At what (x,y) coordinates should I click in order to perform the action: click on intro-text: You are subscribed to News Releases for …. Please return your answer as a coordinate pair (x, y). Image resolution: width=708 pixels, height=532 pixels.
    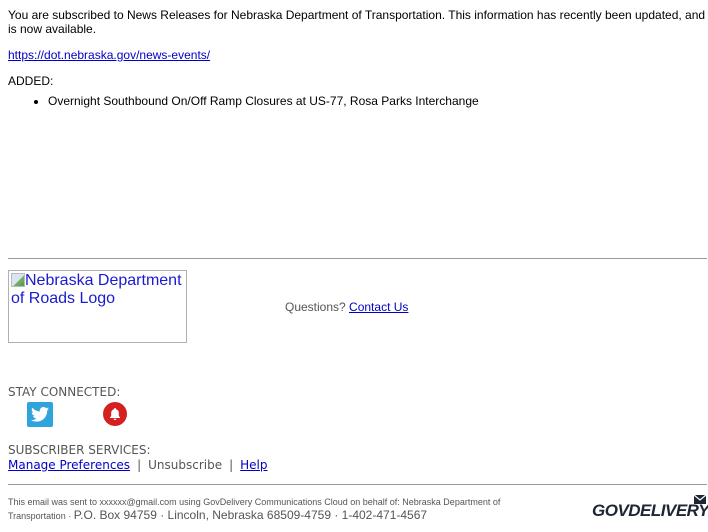
    Looking at the image, I should click on (357, 22).